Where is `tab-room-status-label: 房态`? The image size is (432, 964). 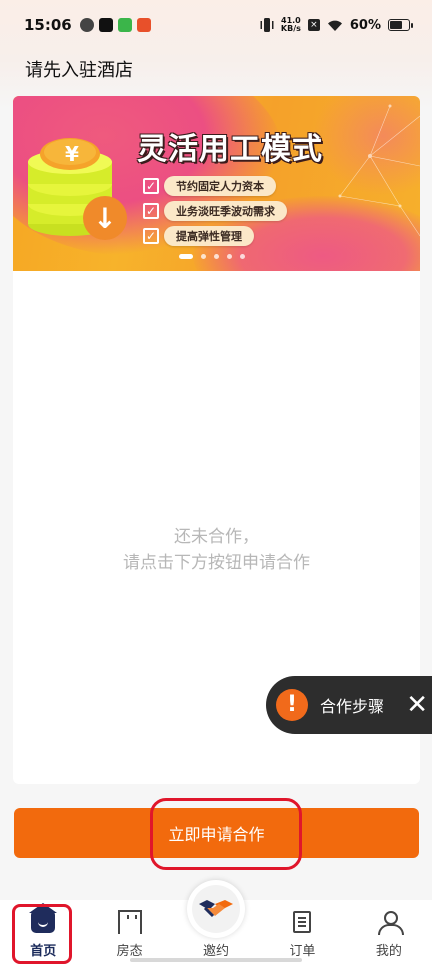
tab-room-status-label: 房态 is located at coordinates (129, 951).